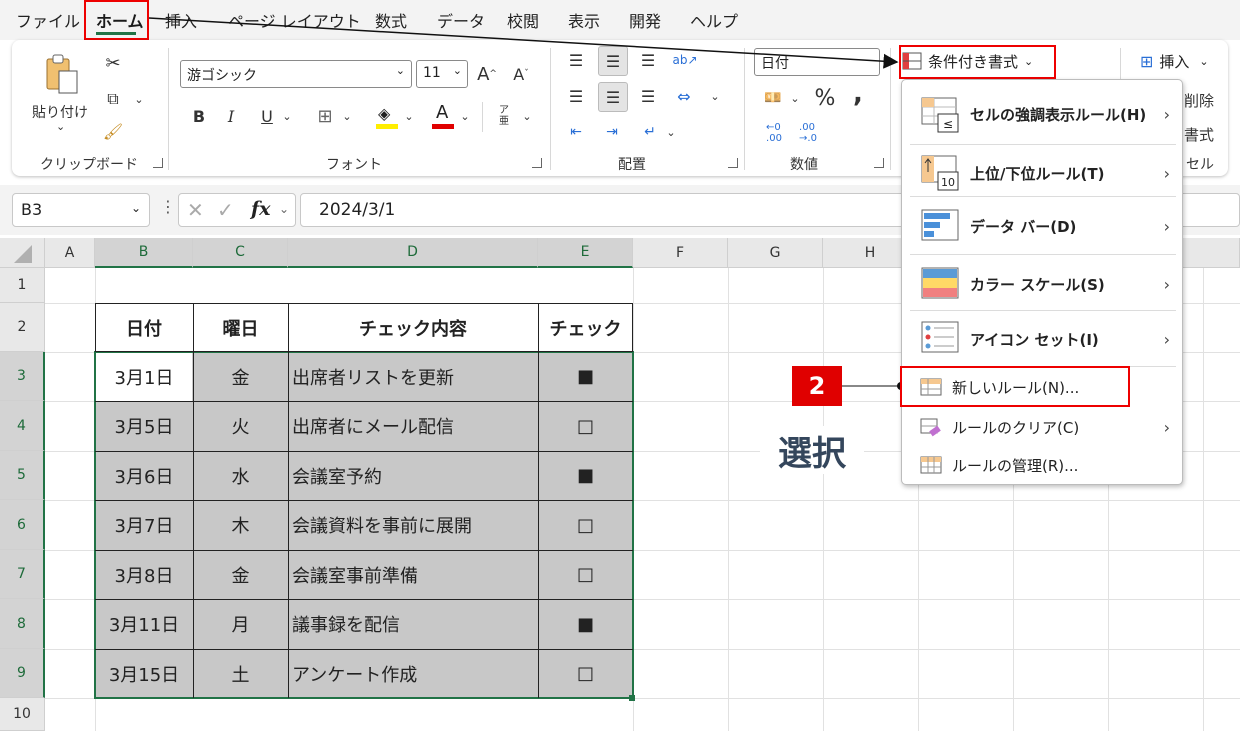  I want to click on select-callout: 選択, so click(812, 450).